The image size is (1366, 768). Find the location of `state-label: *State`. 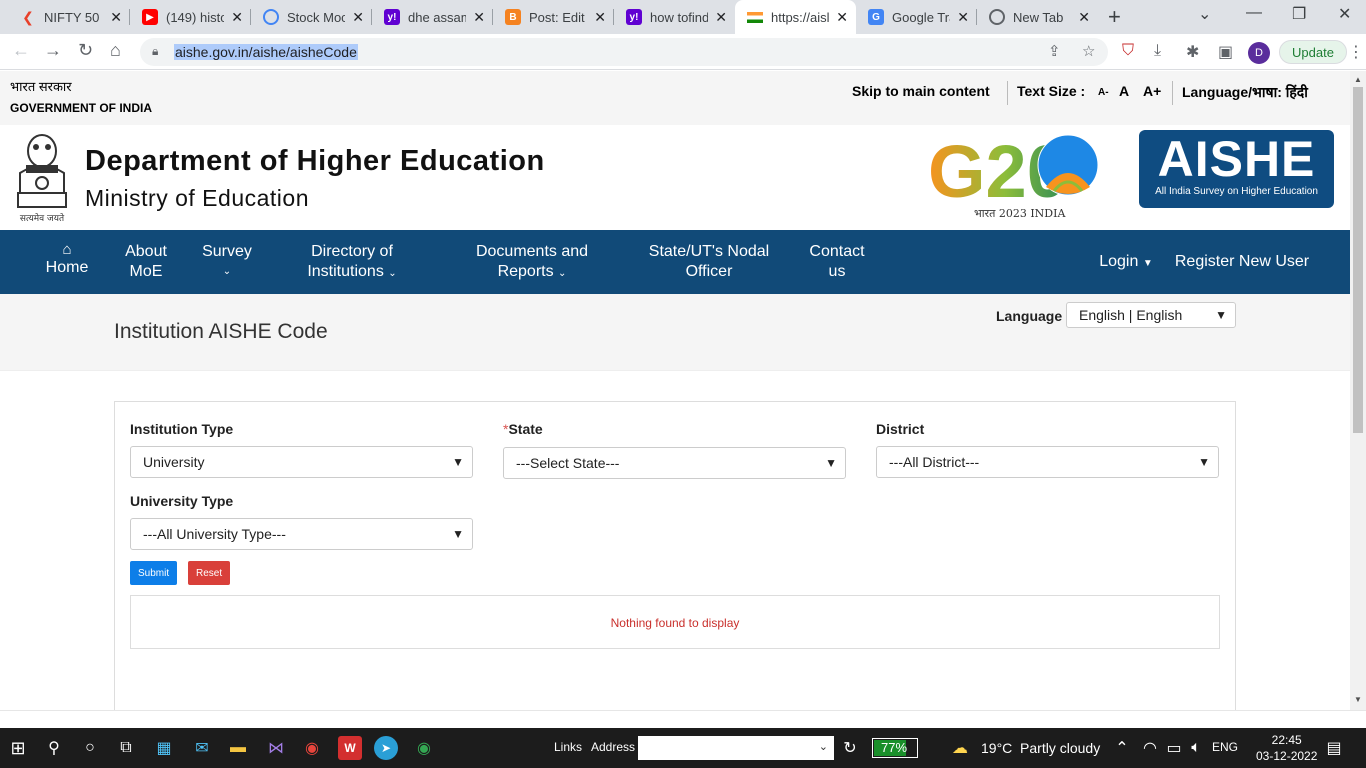

state-label: *State is located at coordinates (523, 429).